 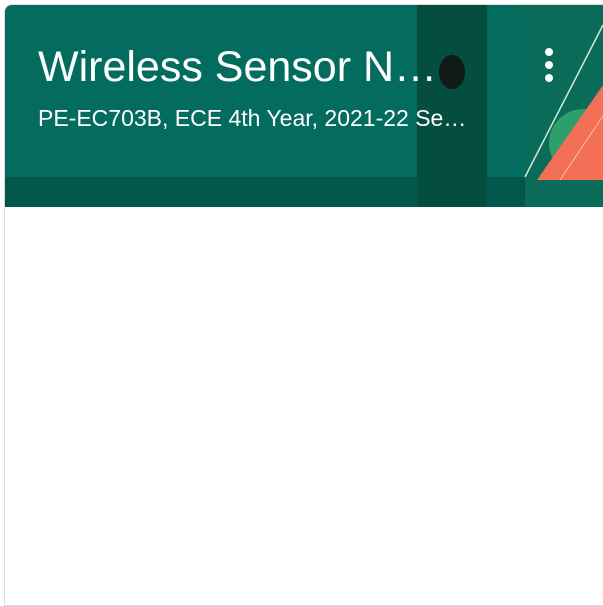 I want to click on more-options-button, so click(x=550, y=63).